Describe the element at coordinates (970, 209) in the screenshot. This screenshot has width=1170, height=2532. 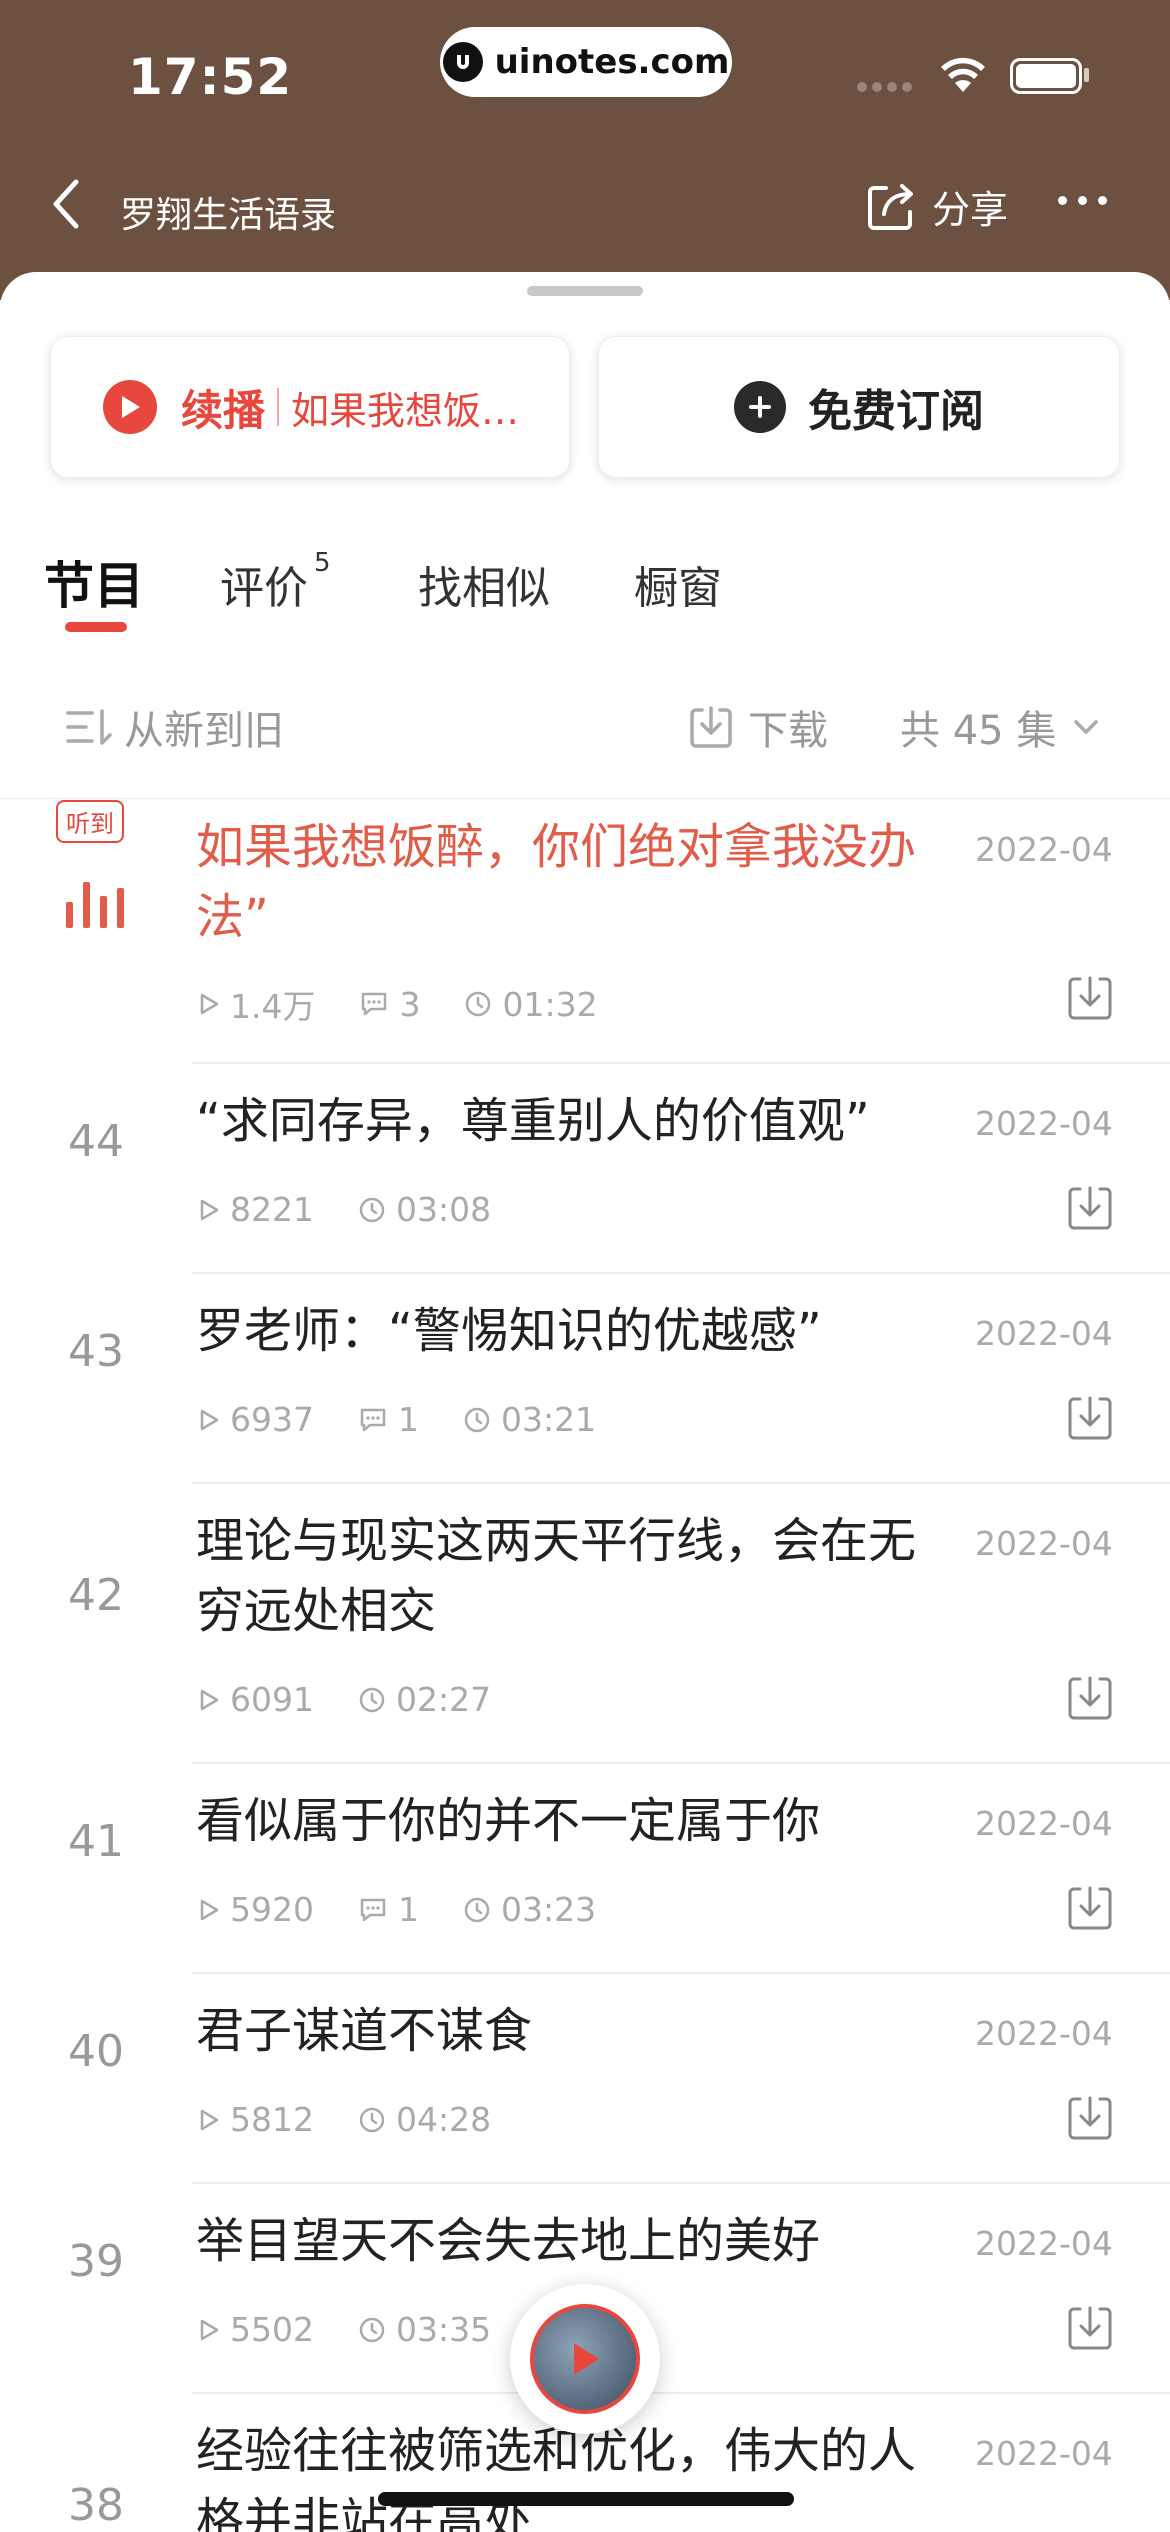
I see `share-label: 分享` at that location.